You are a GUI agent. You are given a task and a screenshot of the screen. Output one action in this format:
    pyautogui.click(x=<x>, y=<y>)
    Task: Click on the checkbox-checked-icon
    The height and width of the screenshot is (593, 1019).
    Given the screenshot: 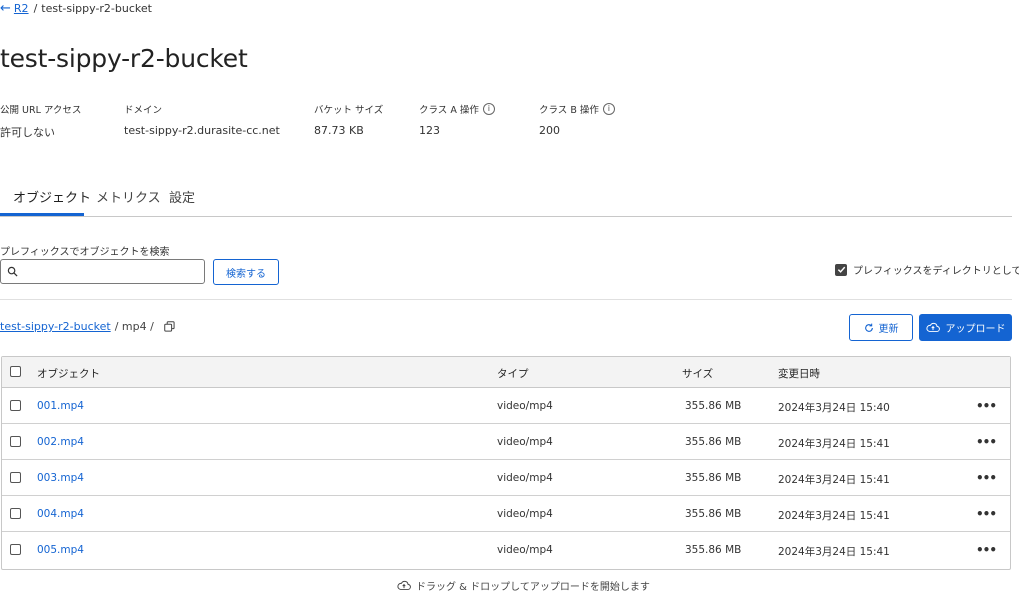 What is the action you would take?
    pyautogui.click(x=841, y=269)
    